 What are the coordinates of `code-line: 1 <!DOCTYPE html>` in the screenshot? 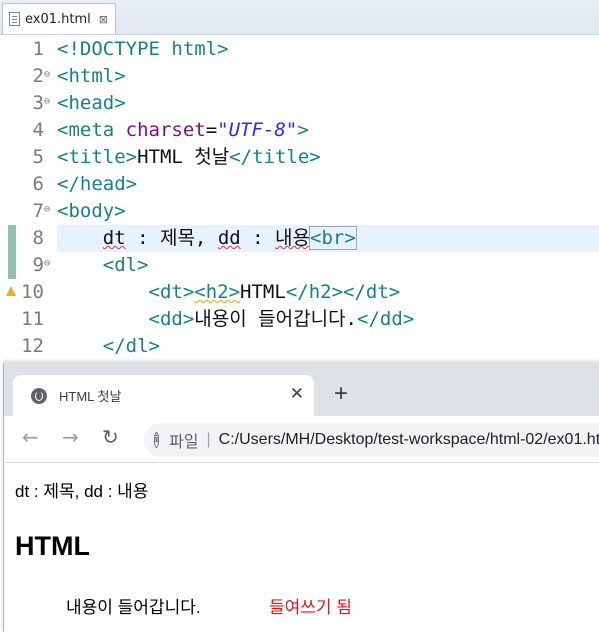 It's located at (299, 49).